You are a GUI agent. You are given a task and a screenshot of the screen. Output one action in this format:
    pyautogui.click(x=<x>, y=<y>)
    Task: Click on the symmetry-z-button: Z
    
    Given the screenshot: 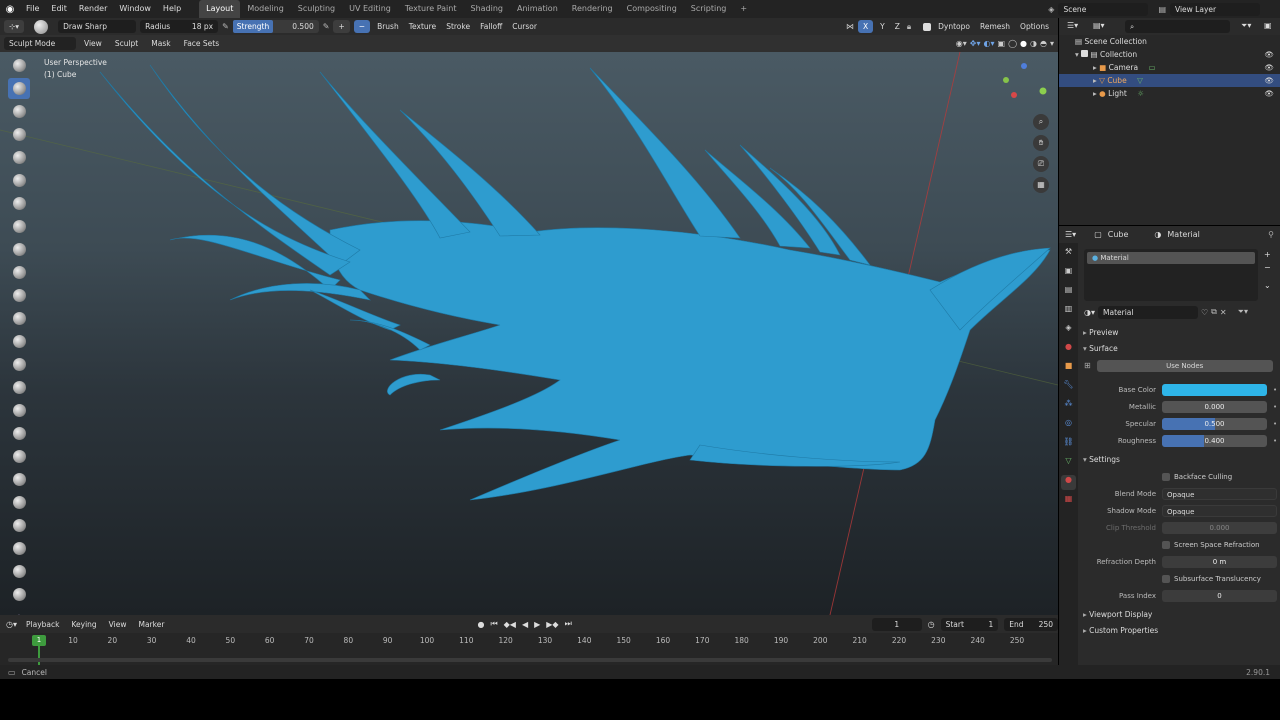 What is the action you would take?
    pyautogui.click(x=897, y=26)
    